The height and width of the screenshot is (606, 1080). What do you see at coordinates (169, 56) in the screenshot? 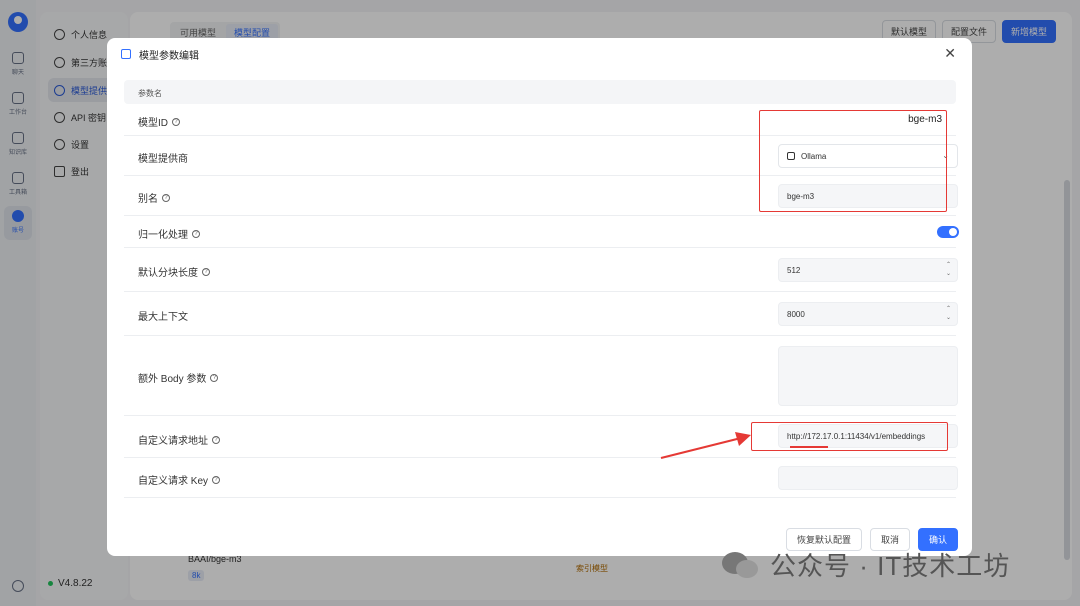
I see `modal-title: 模型参数编辑` at bounding box center [169, 56].